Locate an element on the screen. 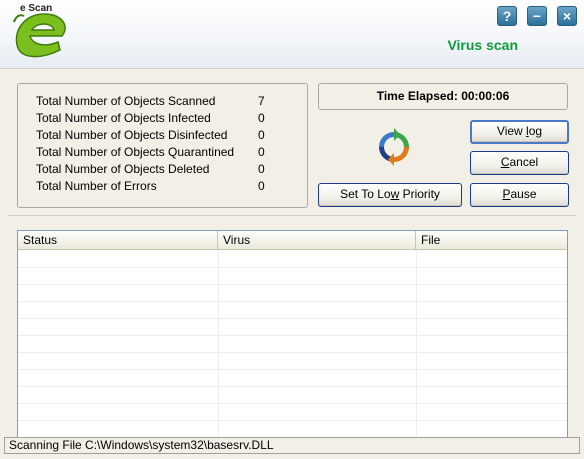  stat-row: Total Number of Objects Scanned 7 is located at coordinates (166, 102).